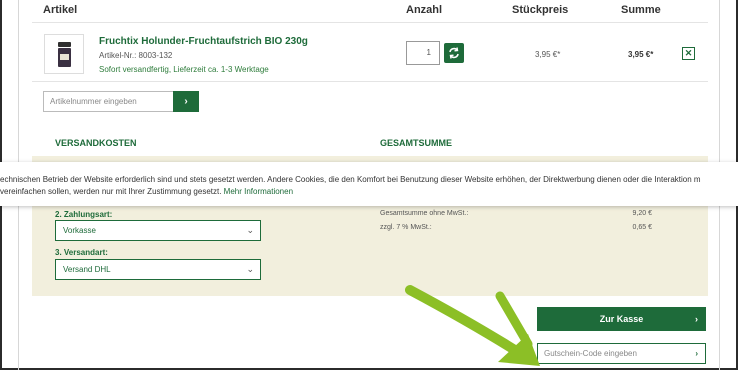 Image resolution: width=738 pixels, height=370 pixels. What do you see at coordinates (158, 269) in the screenshot?
I see `shipping-method-select: Versand DHL ⌄` at bounding box center [158, 269].